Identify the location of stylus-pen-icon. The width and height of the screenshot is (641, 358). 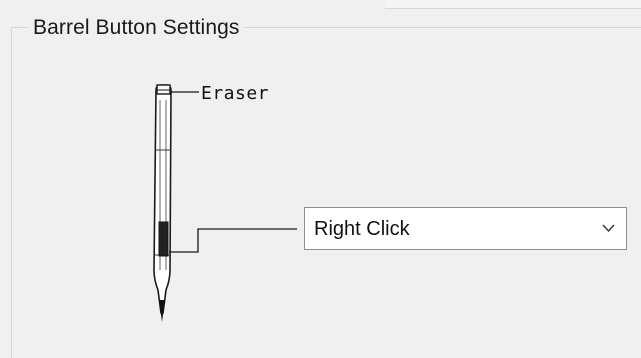
(225, 203).